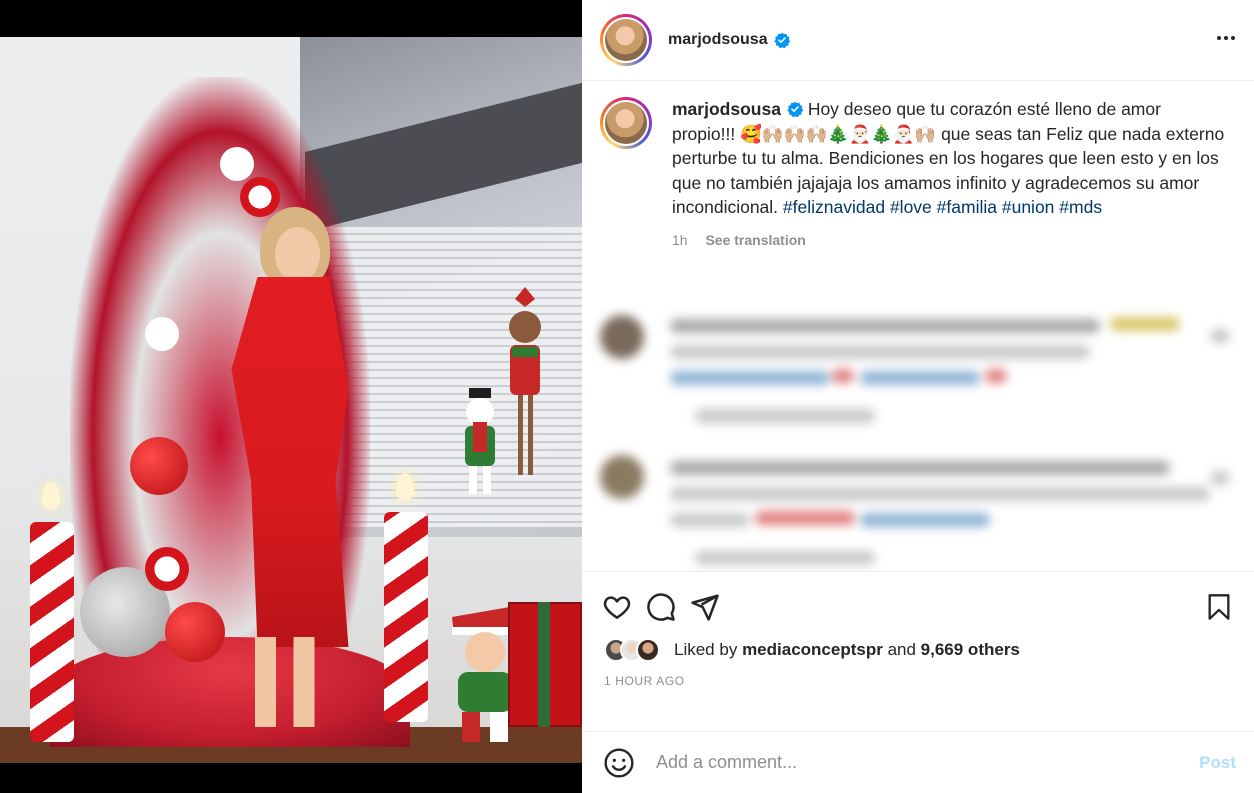 This screenshot has width=1254, height=793. I want to click on comment-icon, so click(661, 607).